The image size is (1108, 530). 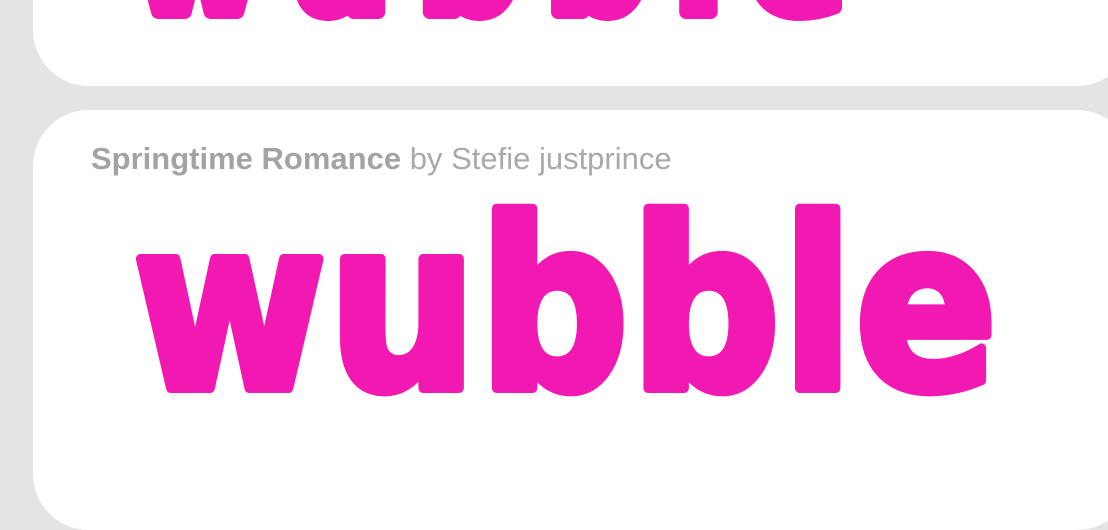 I want to click on font-sample-preview: wubble, so click(x=499, y=26).